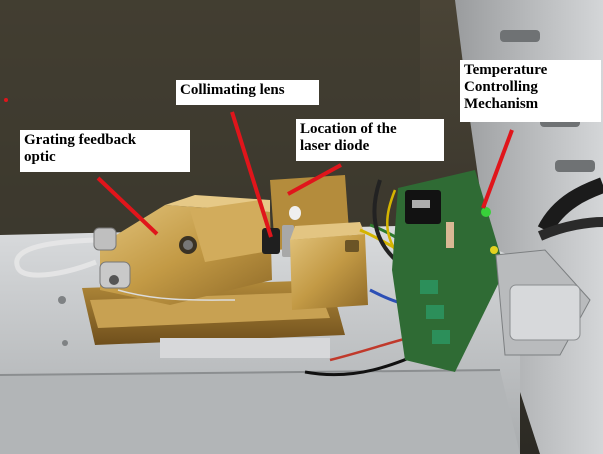 The width and height of the screenshot is (603, 454). What do you see at coordinates (370, 140) in the screenshot?
I see `label-laser-diode-location: Location of the laser diode` at bounding box center [370, 140].